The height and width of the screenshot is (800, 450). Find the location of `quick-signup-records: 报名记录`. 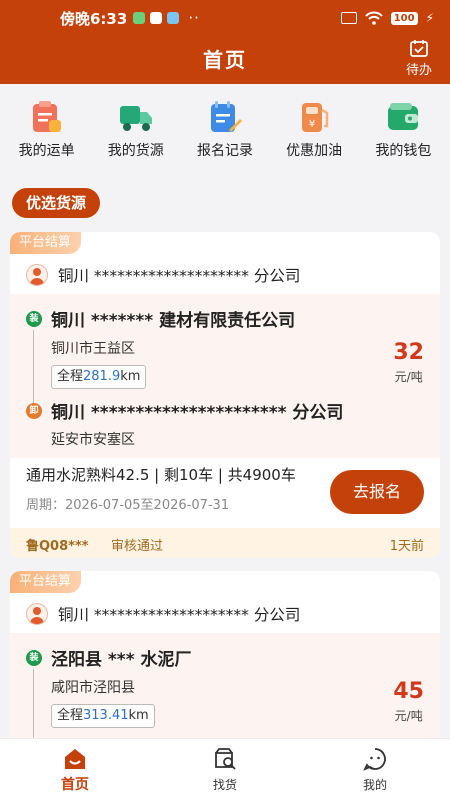

quick-signup-records: 报名记录 is located at coordinates (225, 128).